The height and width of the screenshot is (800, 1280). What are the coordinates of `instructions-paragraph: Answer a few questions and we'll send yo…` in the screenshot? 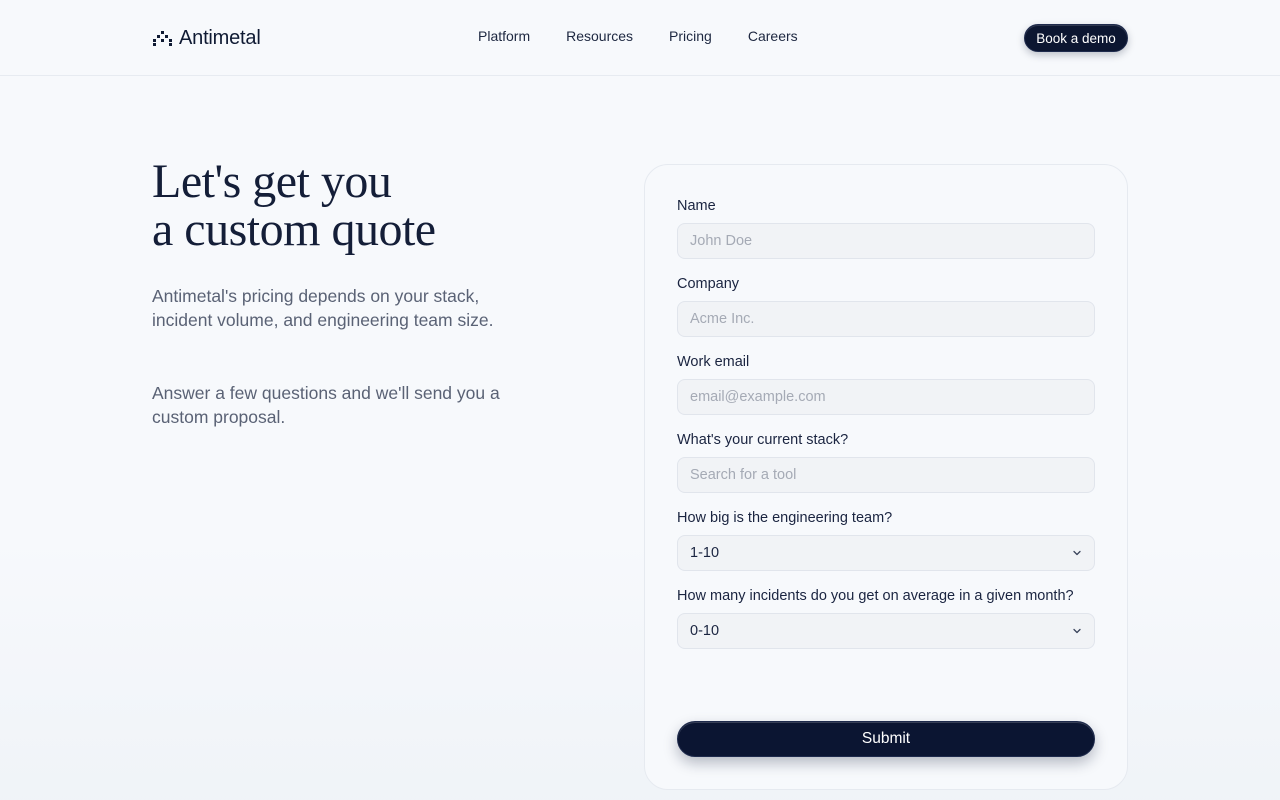 It's located at (326, 405).